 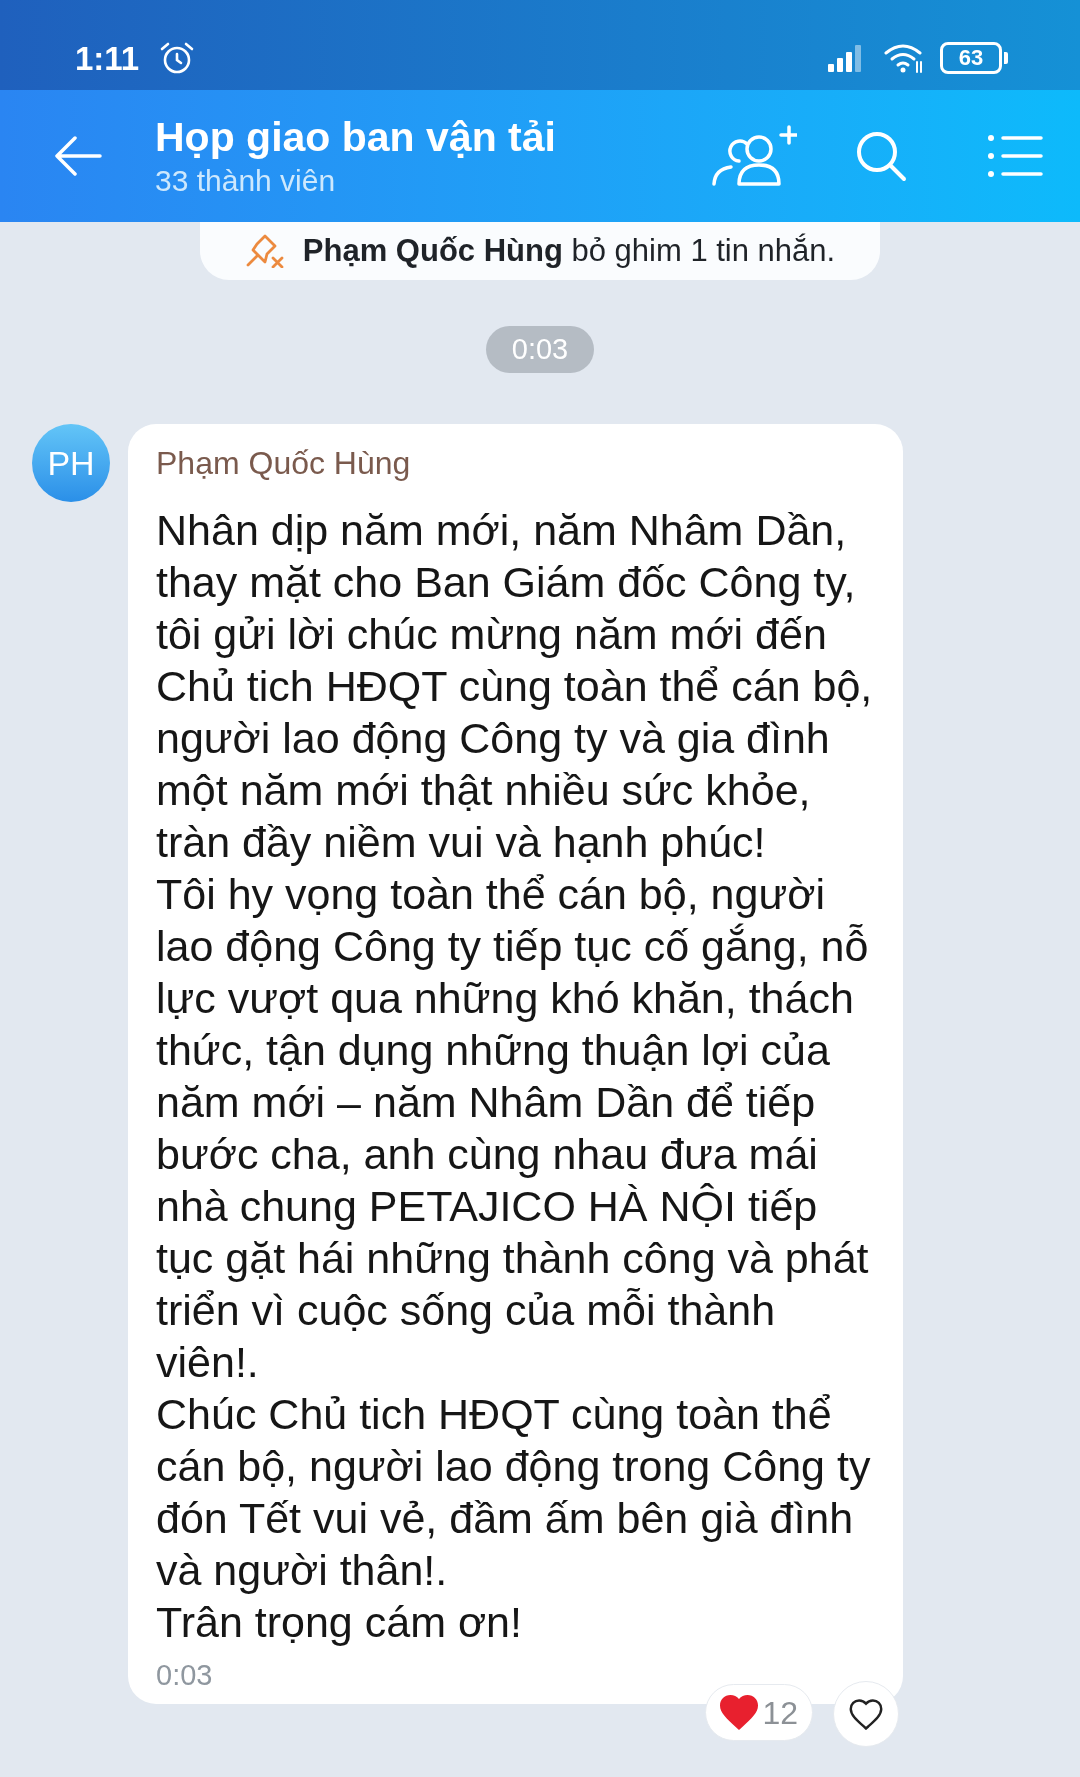 What do you see at coordinates (569, 251) in the screenshot?
I see `pinned-notice-text: Phạm Quốc Hùng bỏ ghim 1 tin nhắn.` at bounding box center [569, 251].